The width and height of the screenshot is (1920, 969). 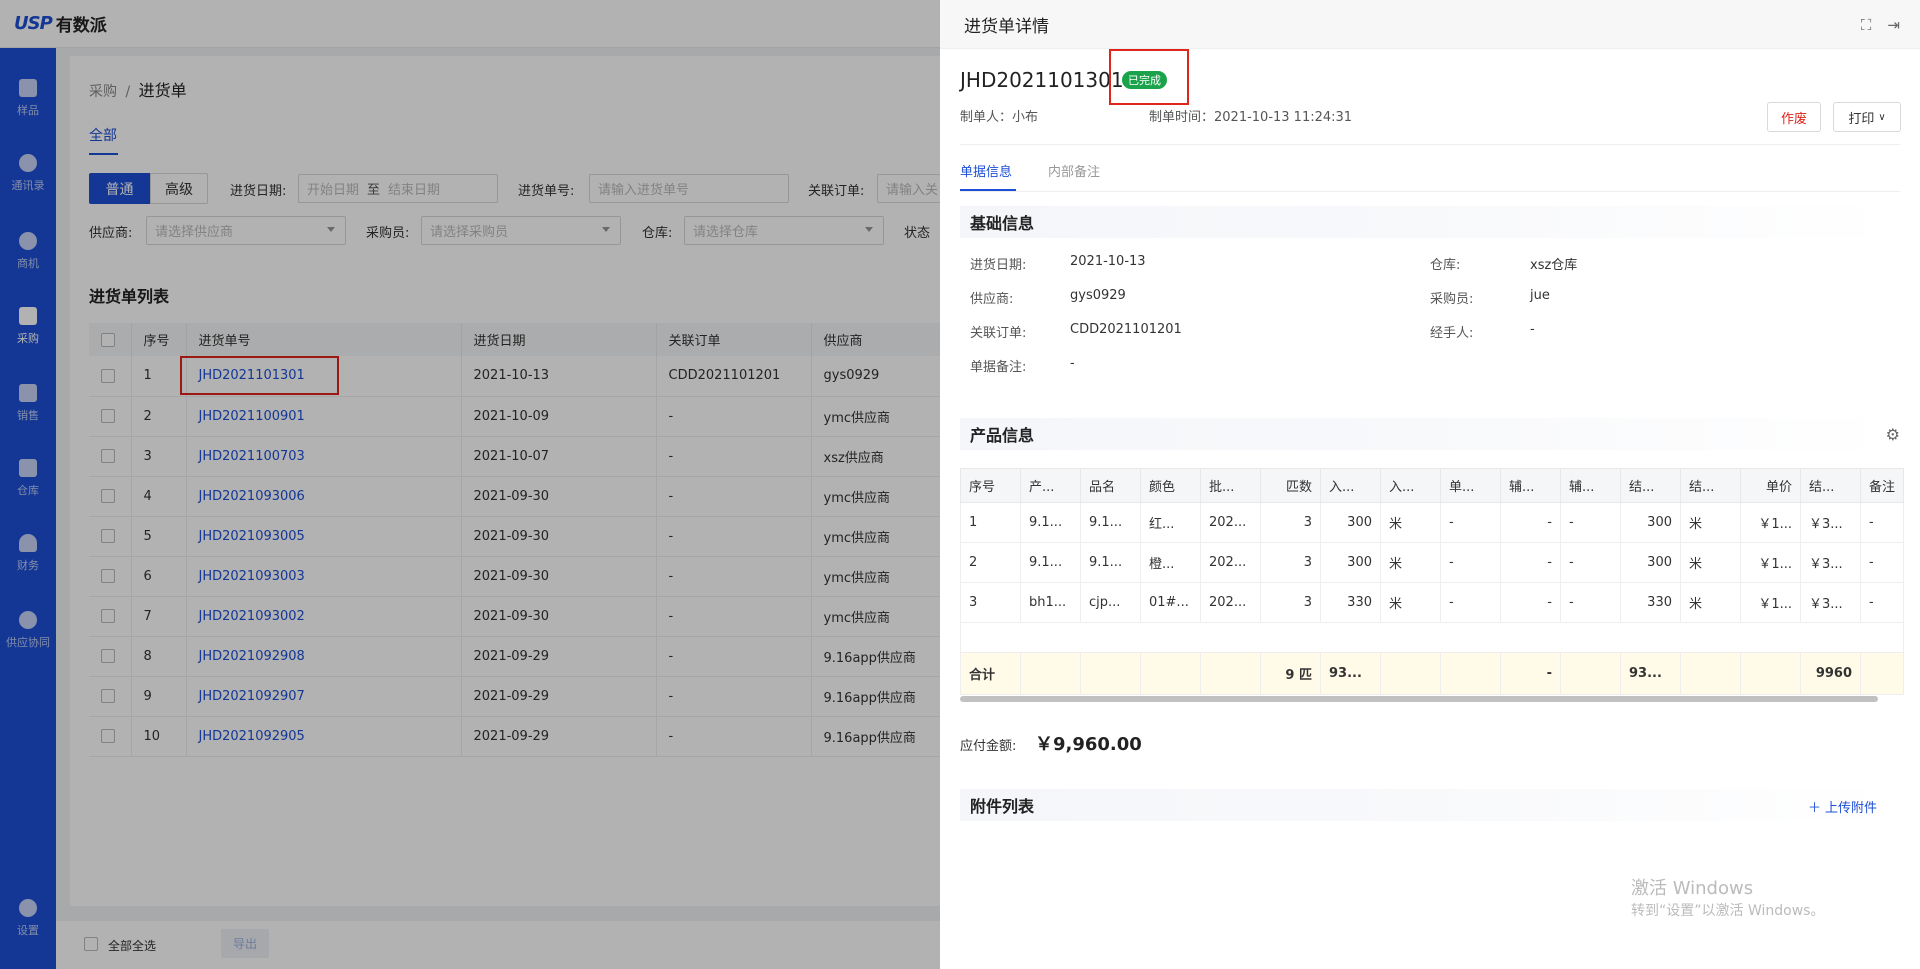 I want to click on column-header: 匹数, so click(x=1290, y=485).